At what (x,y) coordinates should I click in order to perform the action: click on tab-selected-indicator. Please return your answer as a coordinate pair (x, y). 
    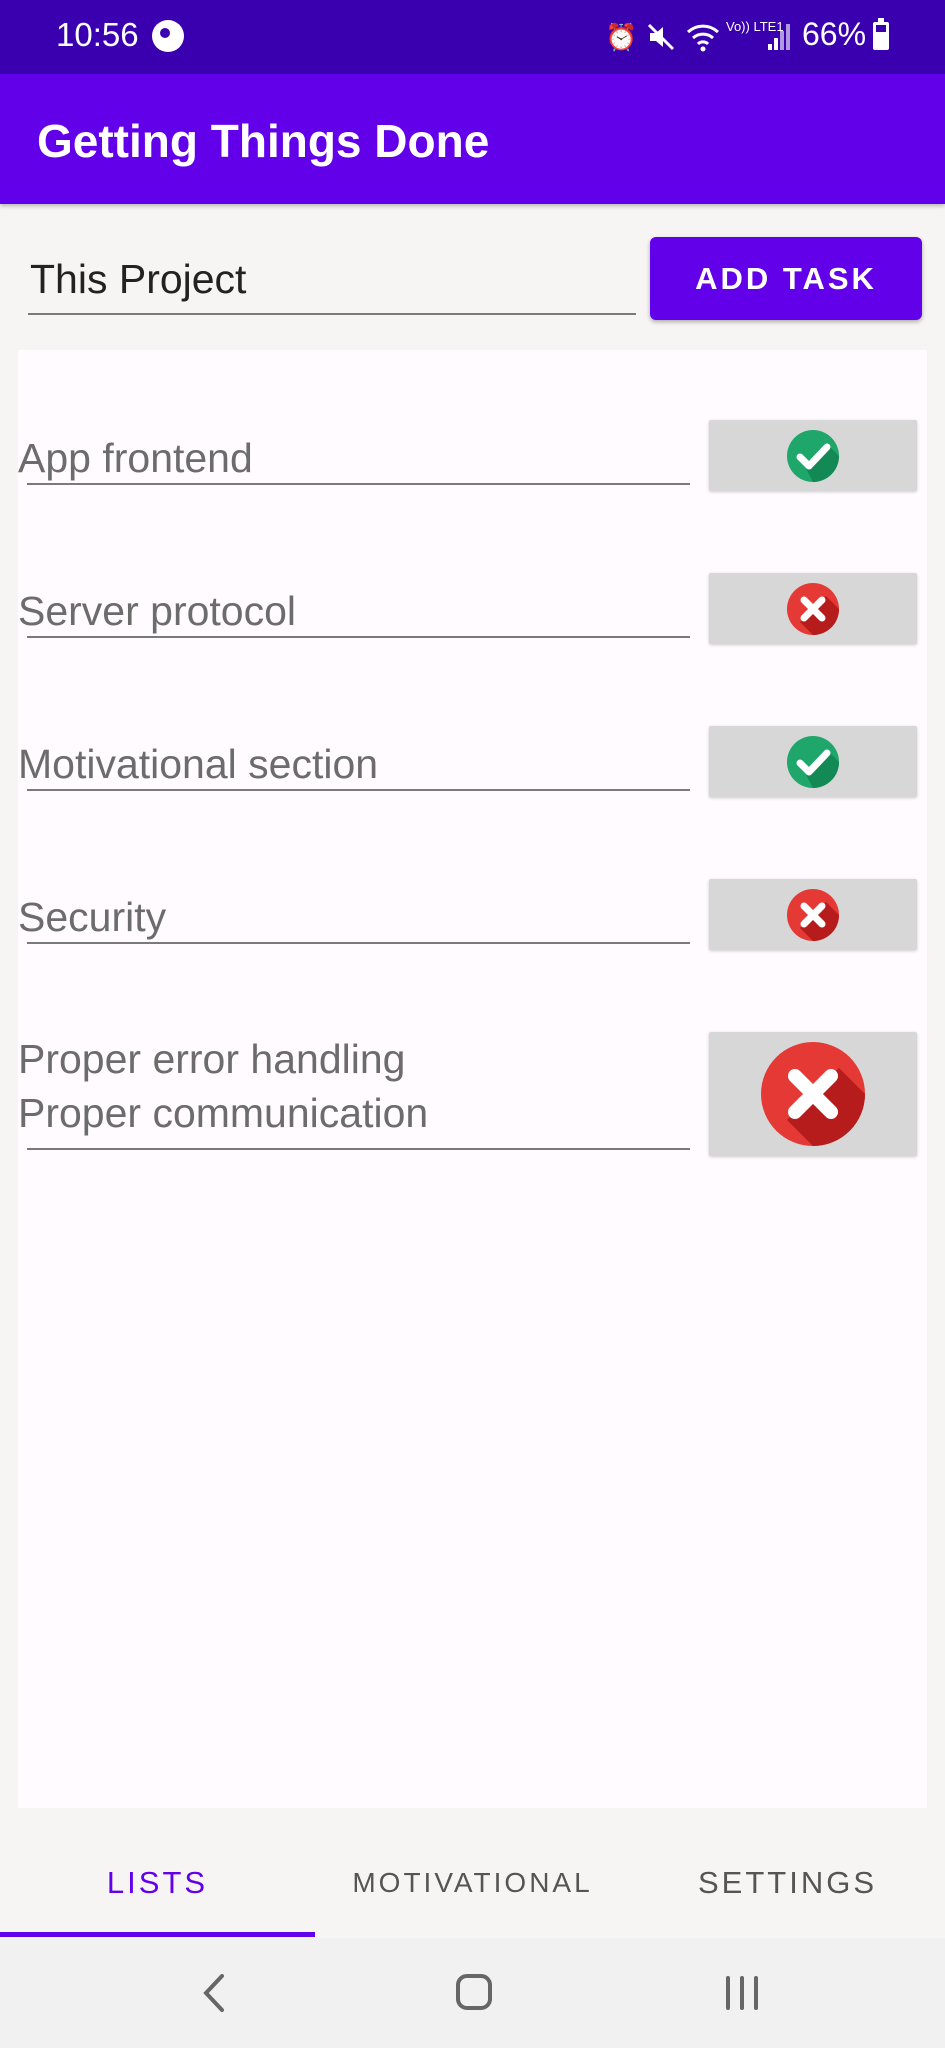
    Looking at the image, I should click on (157, 1934).